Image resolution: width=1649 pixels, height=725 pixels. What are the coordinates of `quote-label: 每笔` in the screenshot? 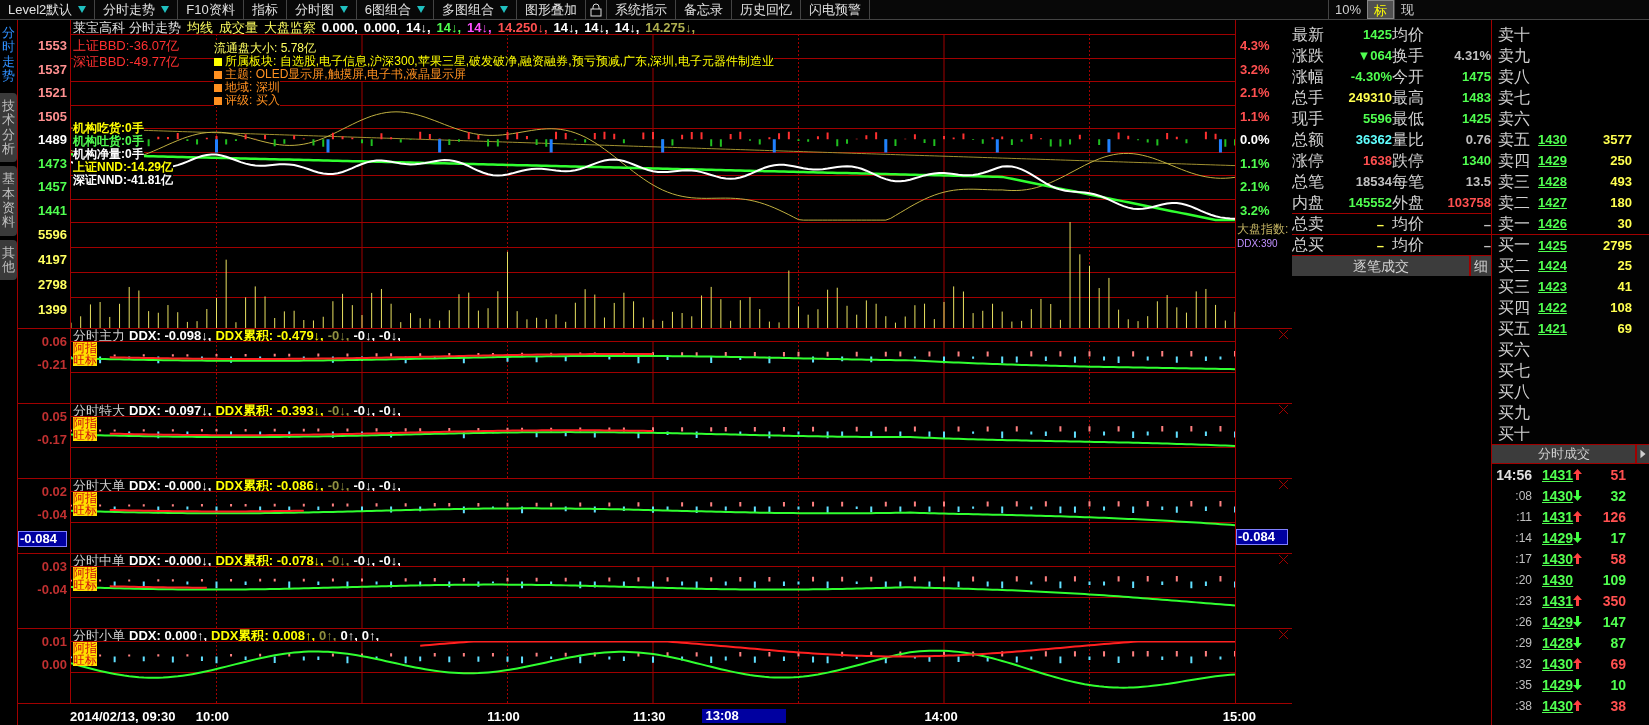 It's located at (1408, 181).